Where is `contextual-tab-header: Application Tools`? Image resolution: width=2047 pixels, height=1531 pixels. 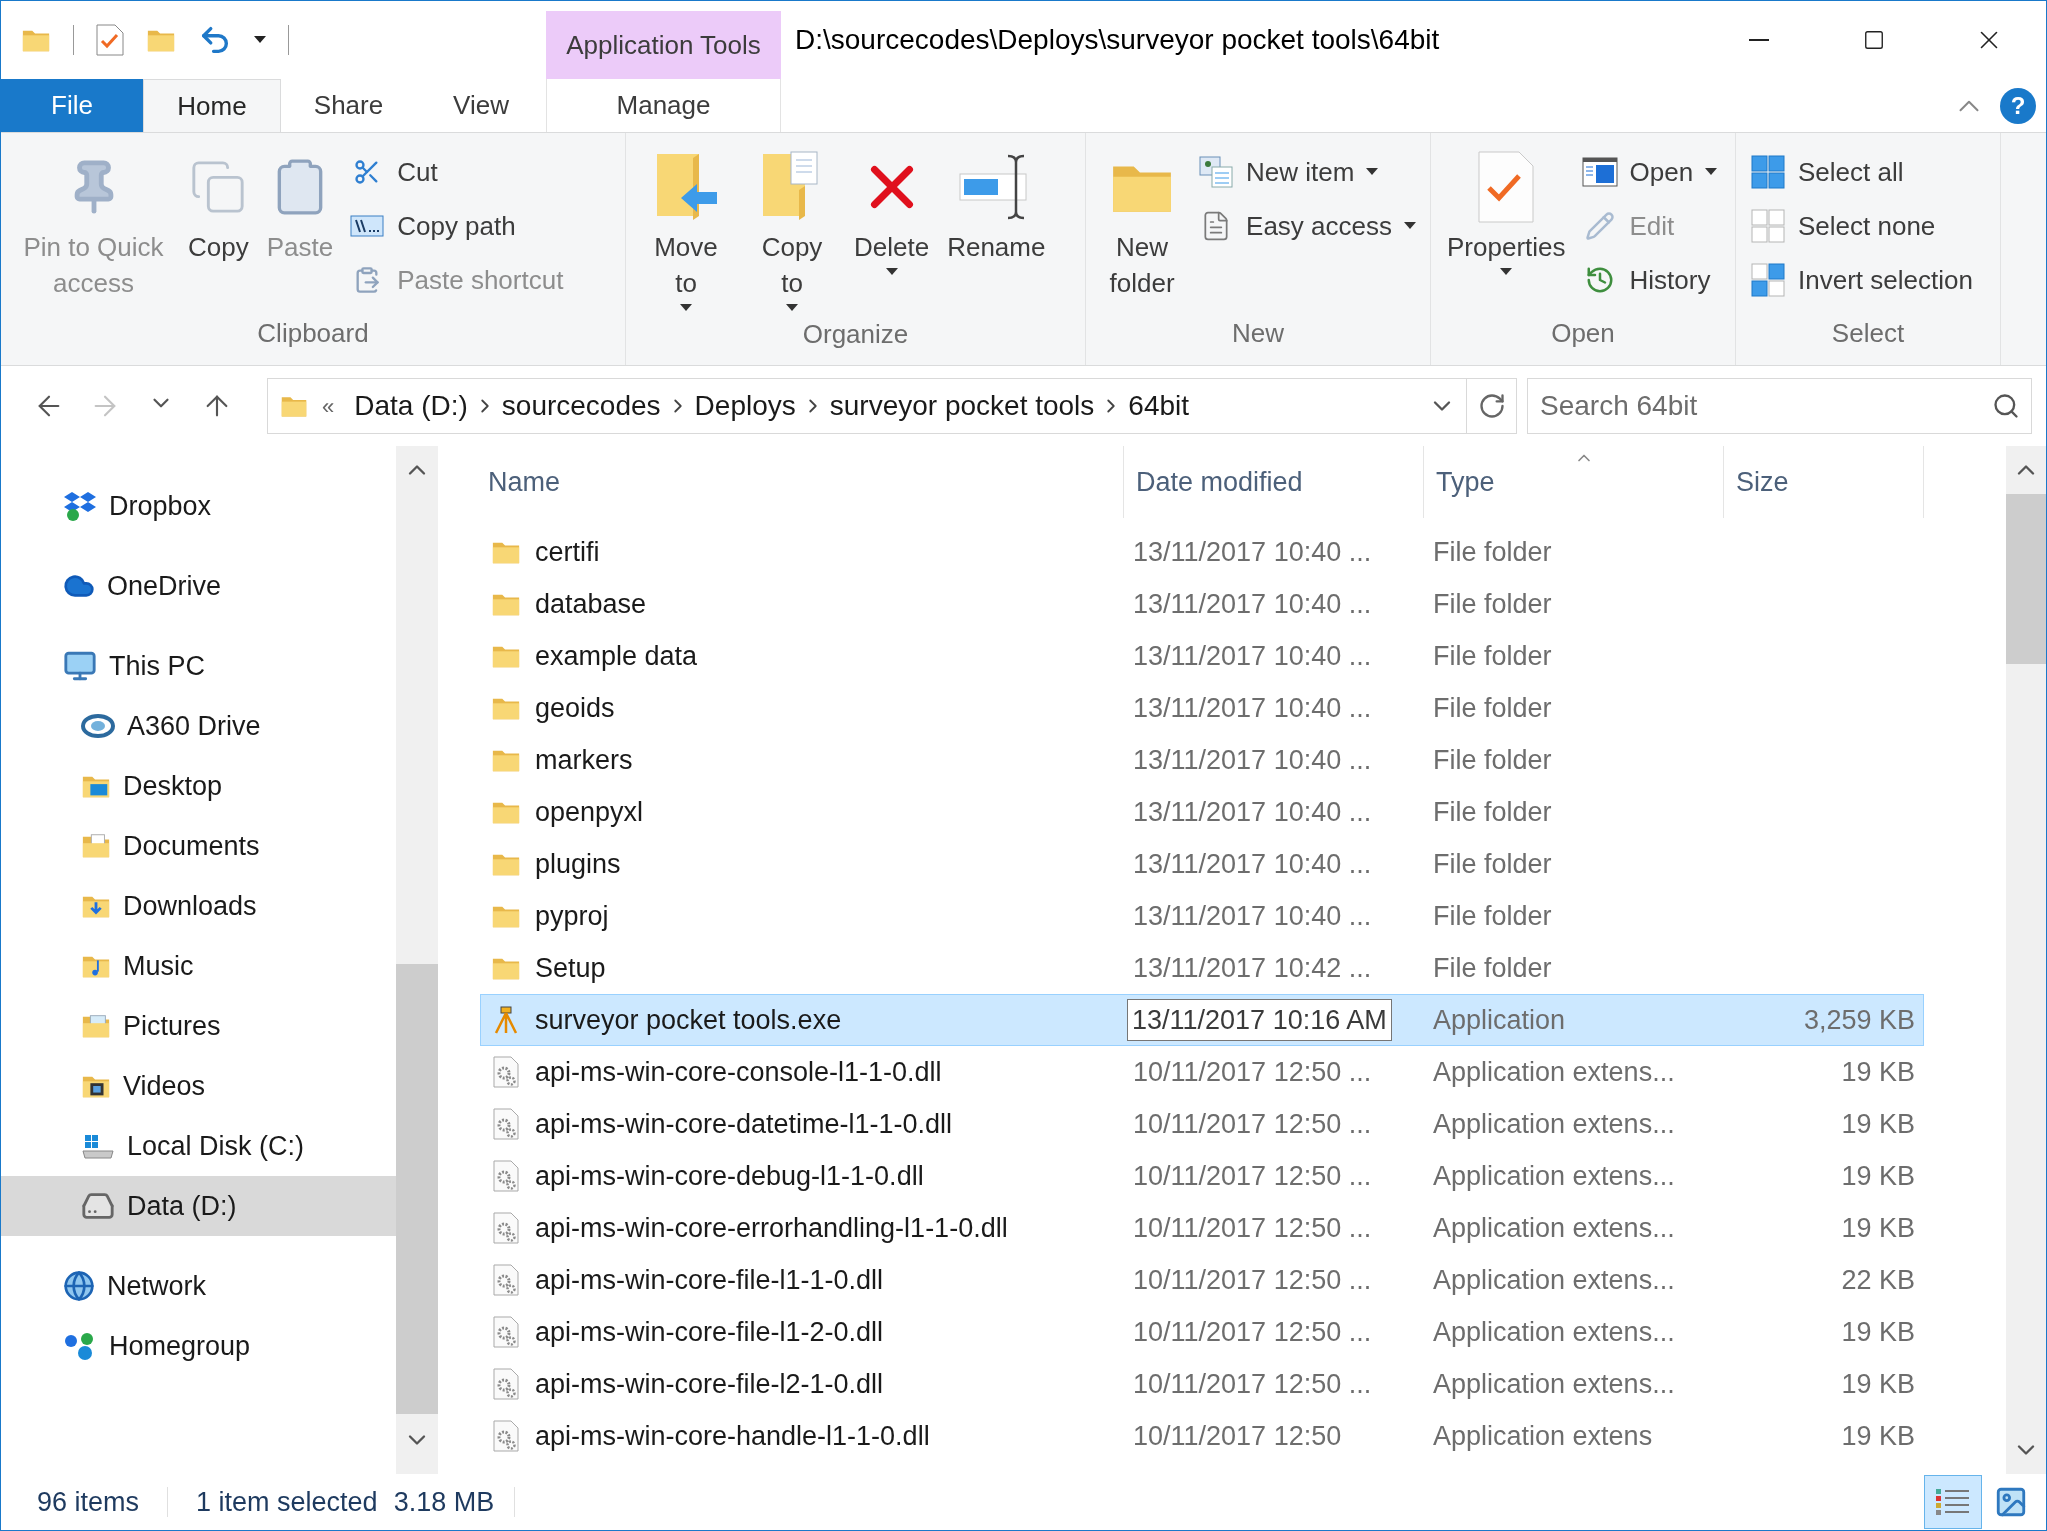
contextual-tab-header: Application Tools is located at coordinates (663, 45).